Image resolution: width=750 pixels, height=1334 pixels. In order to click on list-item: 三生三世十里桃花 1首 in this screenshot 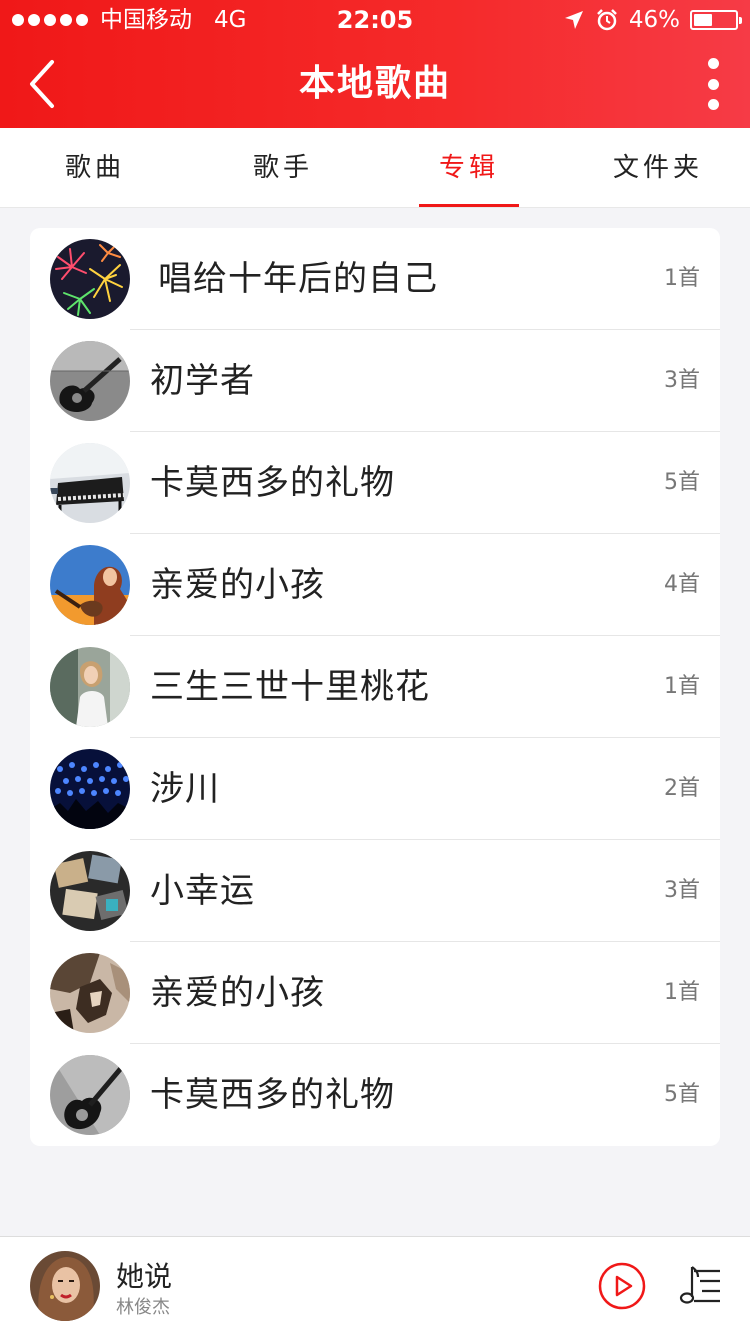, I will do `click(375, 687)`.